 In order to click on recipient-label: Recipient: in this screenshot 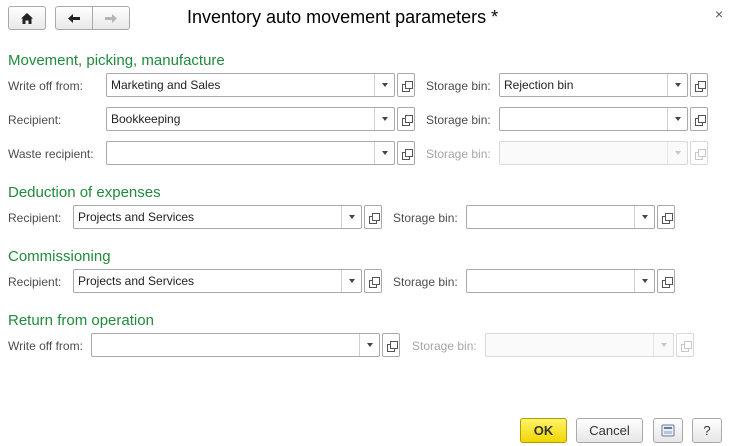, I will do `click(35, 120)`.